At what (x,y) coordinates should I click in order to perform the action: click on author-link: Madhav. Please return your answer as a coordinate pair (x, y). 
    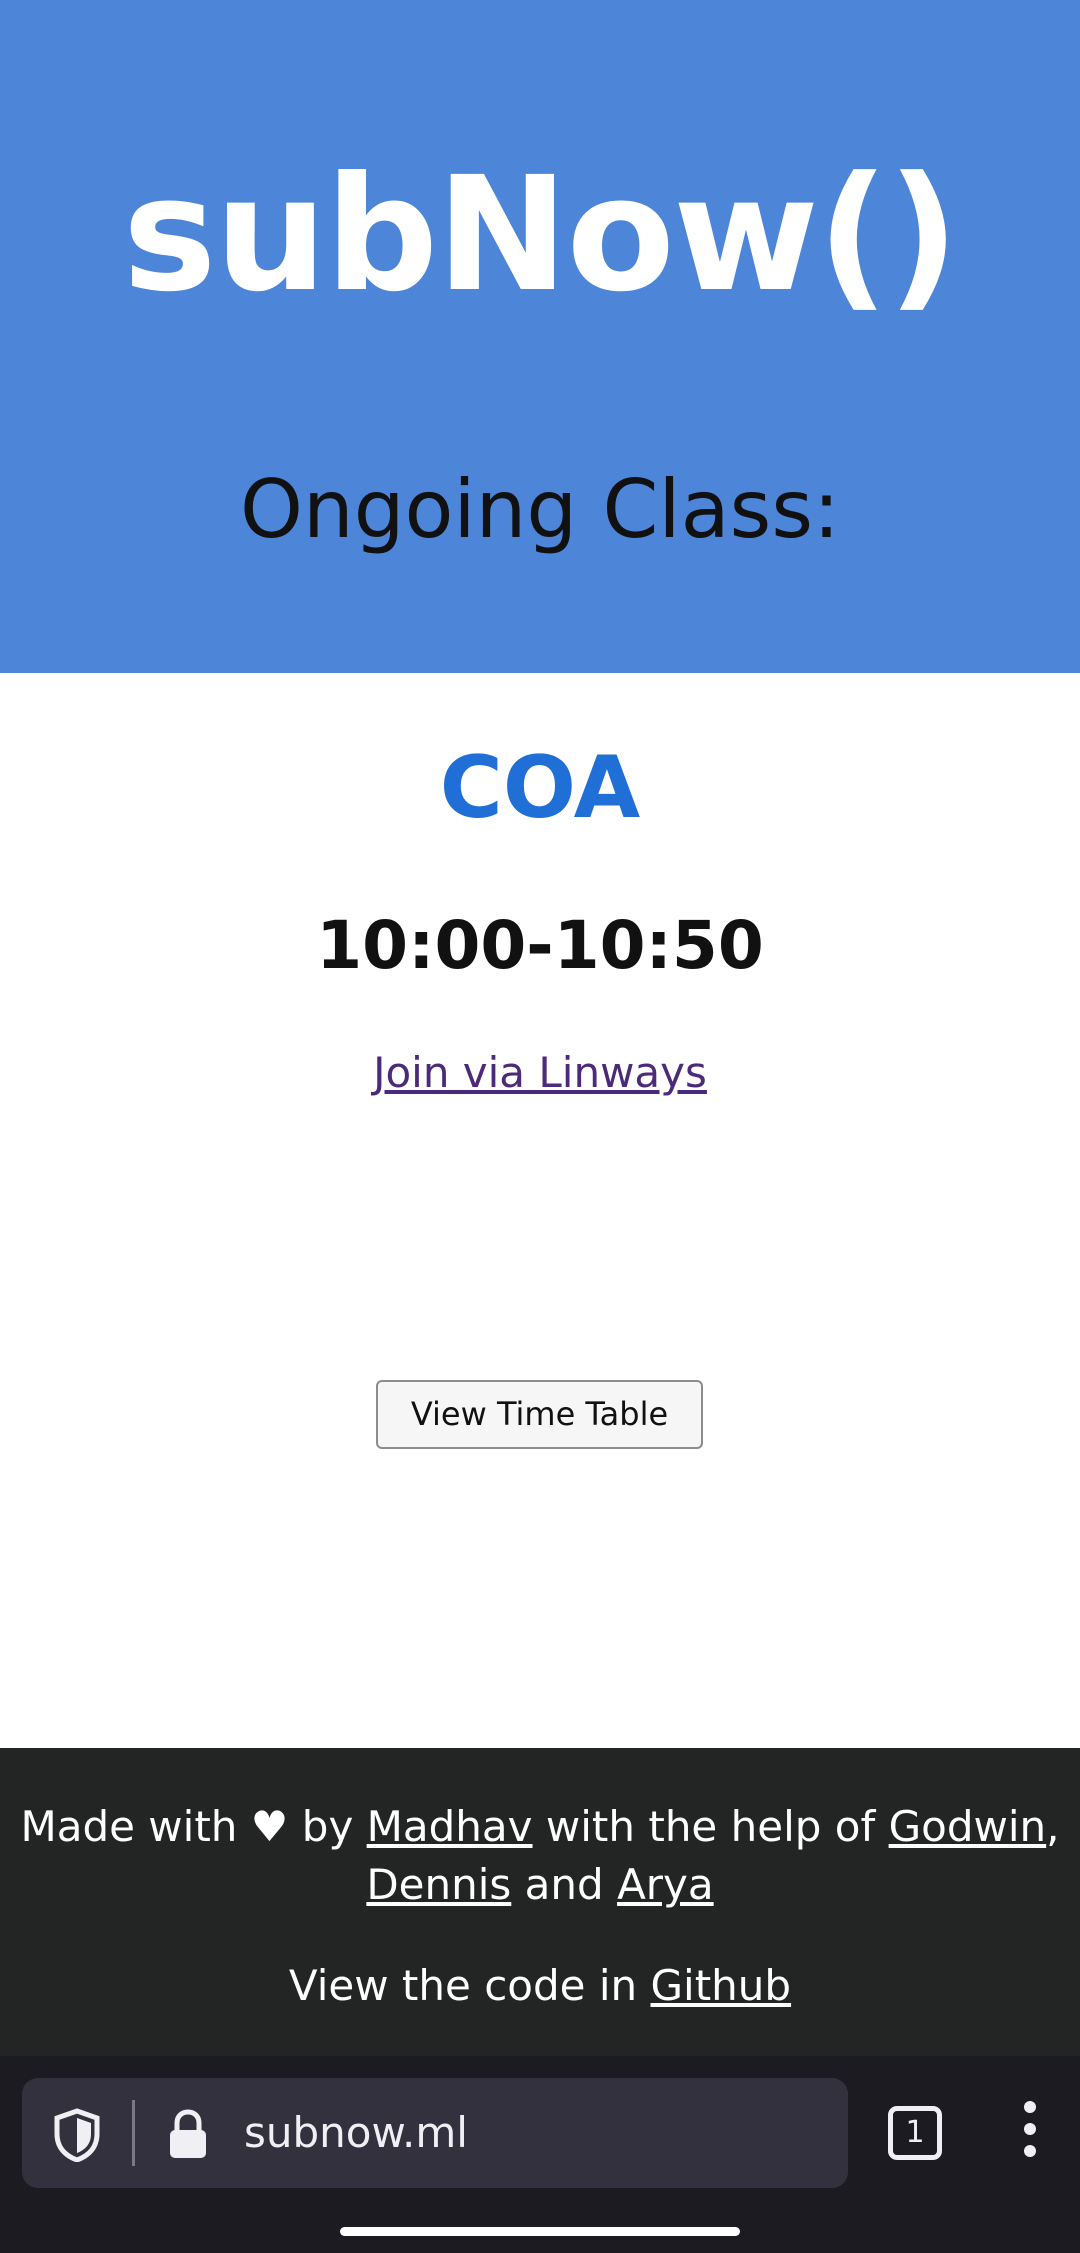
    Looking at the image, I should click on (450, 1826).